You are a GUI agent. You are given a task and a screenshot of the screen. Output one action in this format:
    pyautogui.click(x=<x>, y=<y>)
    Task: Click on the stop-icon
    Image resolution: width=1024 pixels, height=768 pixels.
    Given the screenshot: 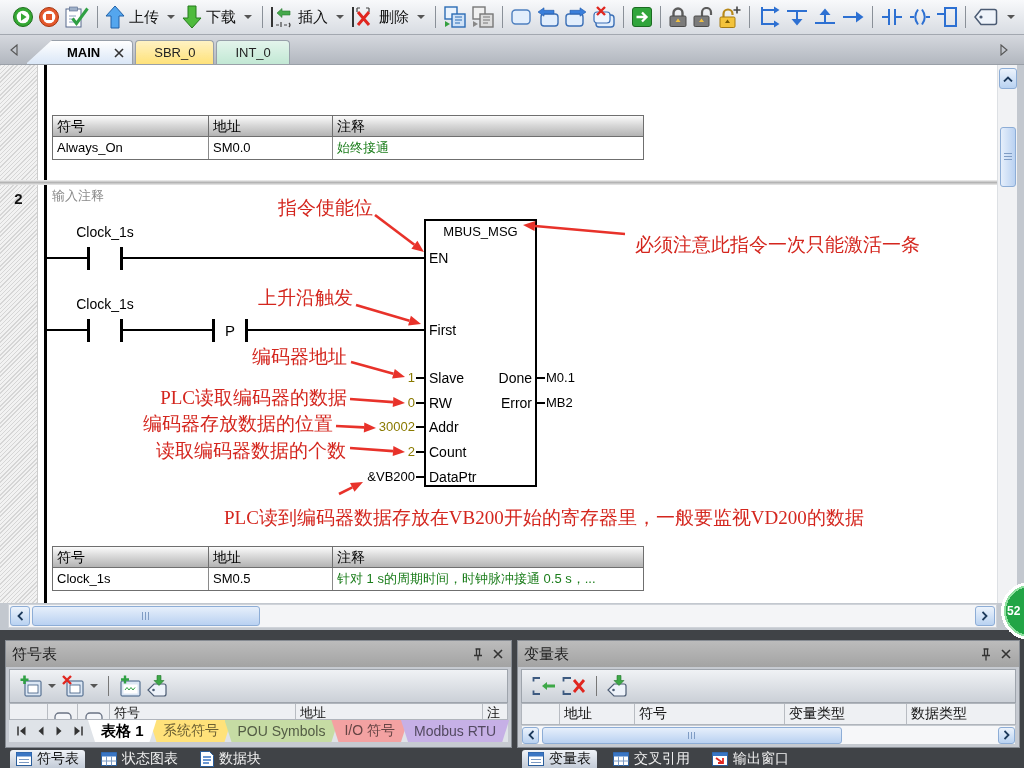 What is the action you would take?
    pyautogui.click(x=49, y=17)
    